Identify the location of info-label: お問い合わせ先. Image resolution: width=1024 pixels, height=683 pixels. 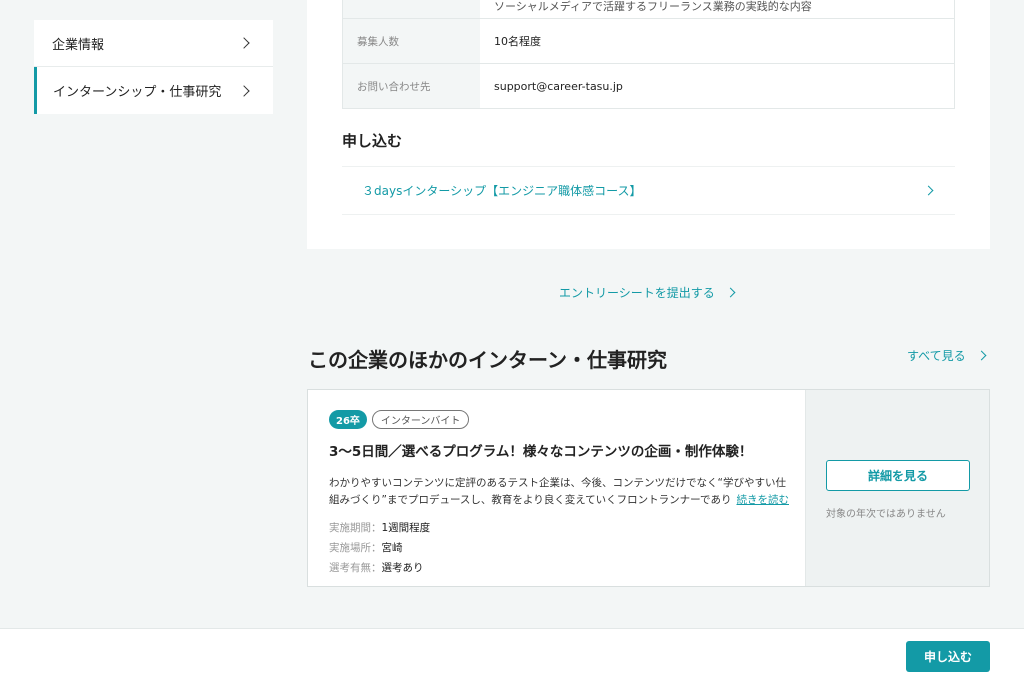
(411, 86).